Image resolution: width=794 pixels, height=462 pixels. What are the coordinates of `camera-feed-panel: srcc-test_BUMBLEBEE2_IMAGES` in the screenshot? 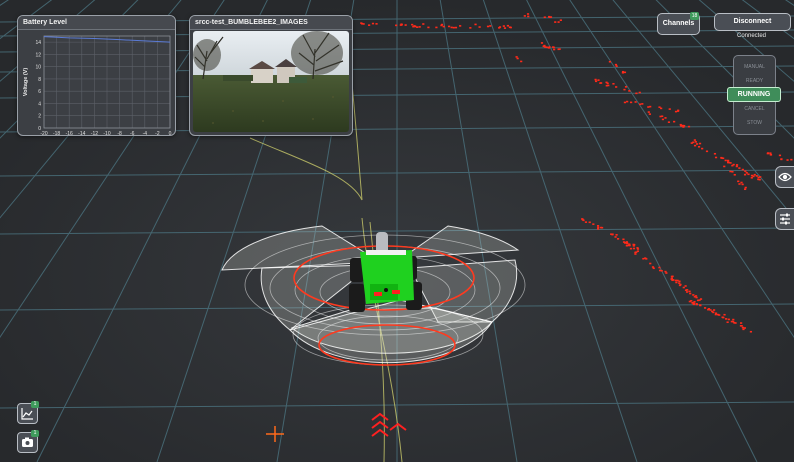 It's located at (271, 75).